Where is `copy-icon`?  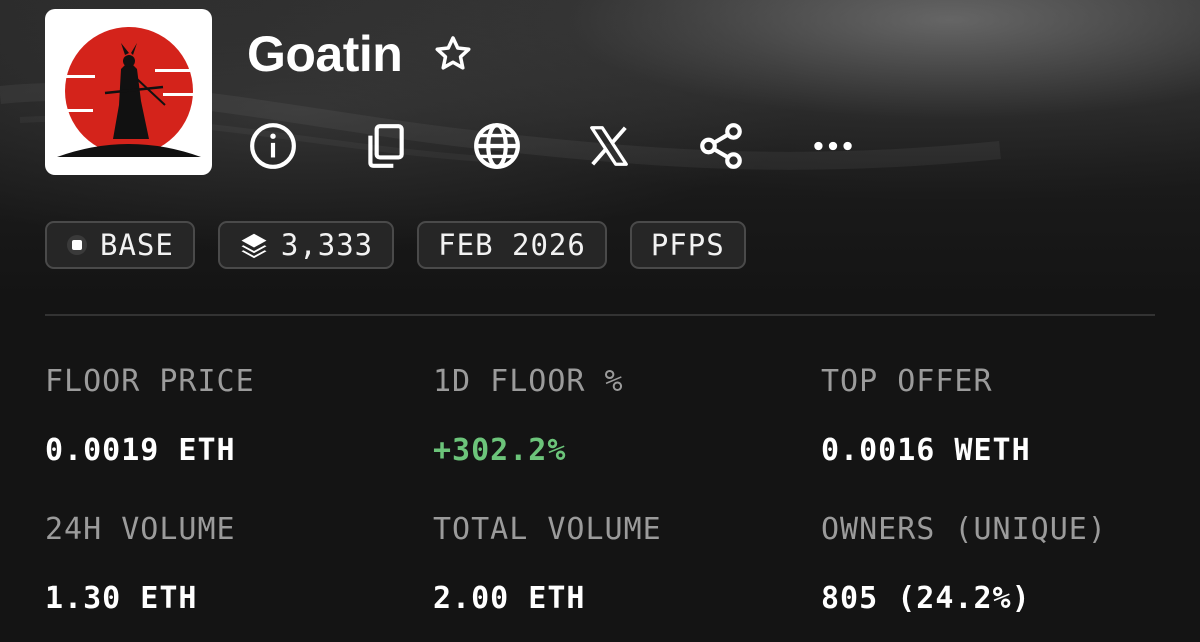 copy-icon is located at coordinates (385, 146).